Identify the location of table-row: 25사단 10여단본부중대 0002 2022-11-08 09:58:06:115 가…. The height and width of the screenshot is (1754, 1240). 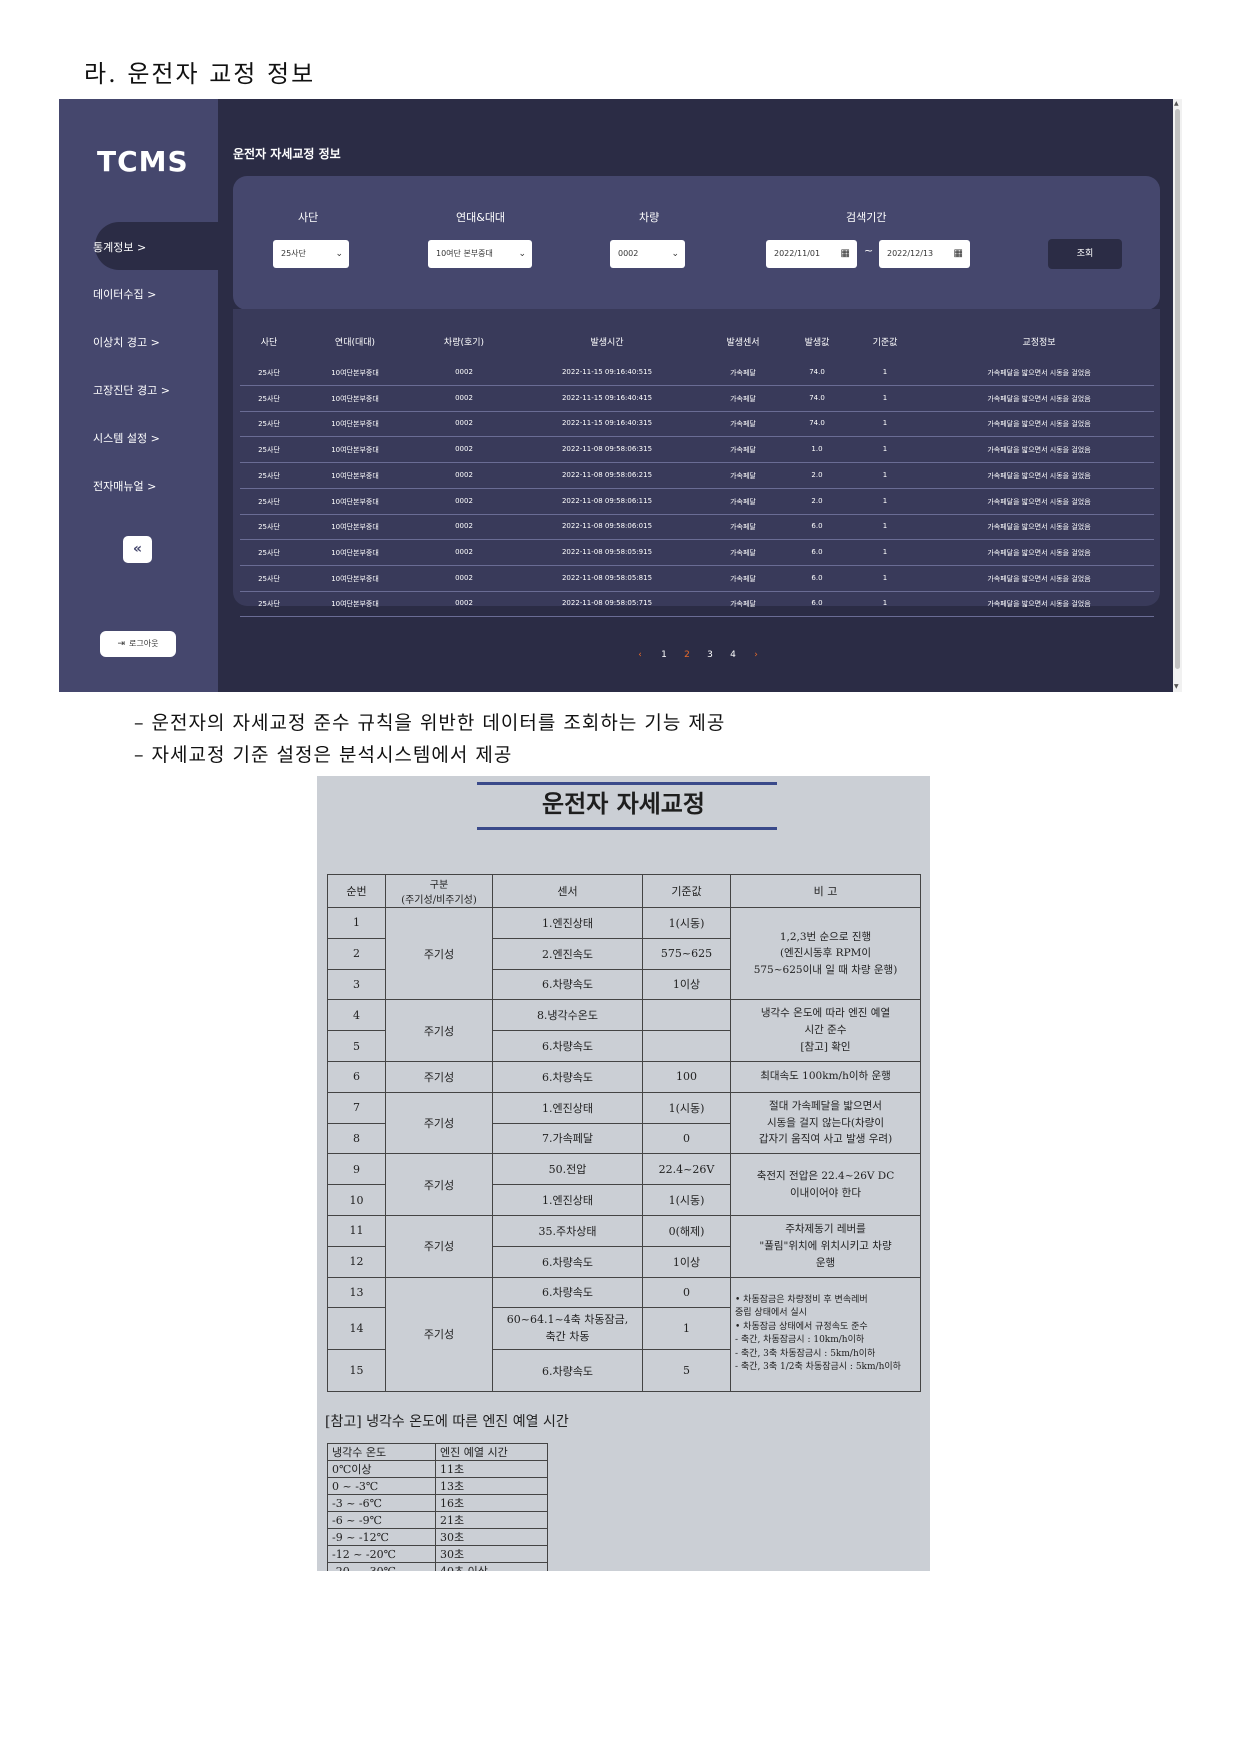
(697, 502).